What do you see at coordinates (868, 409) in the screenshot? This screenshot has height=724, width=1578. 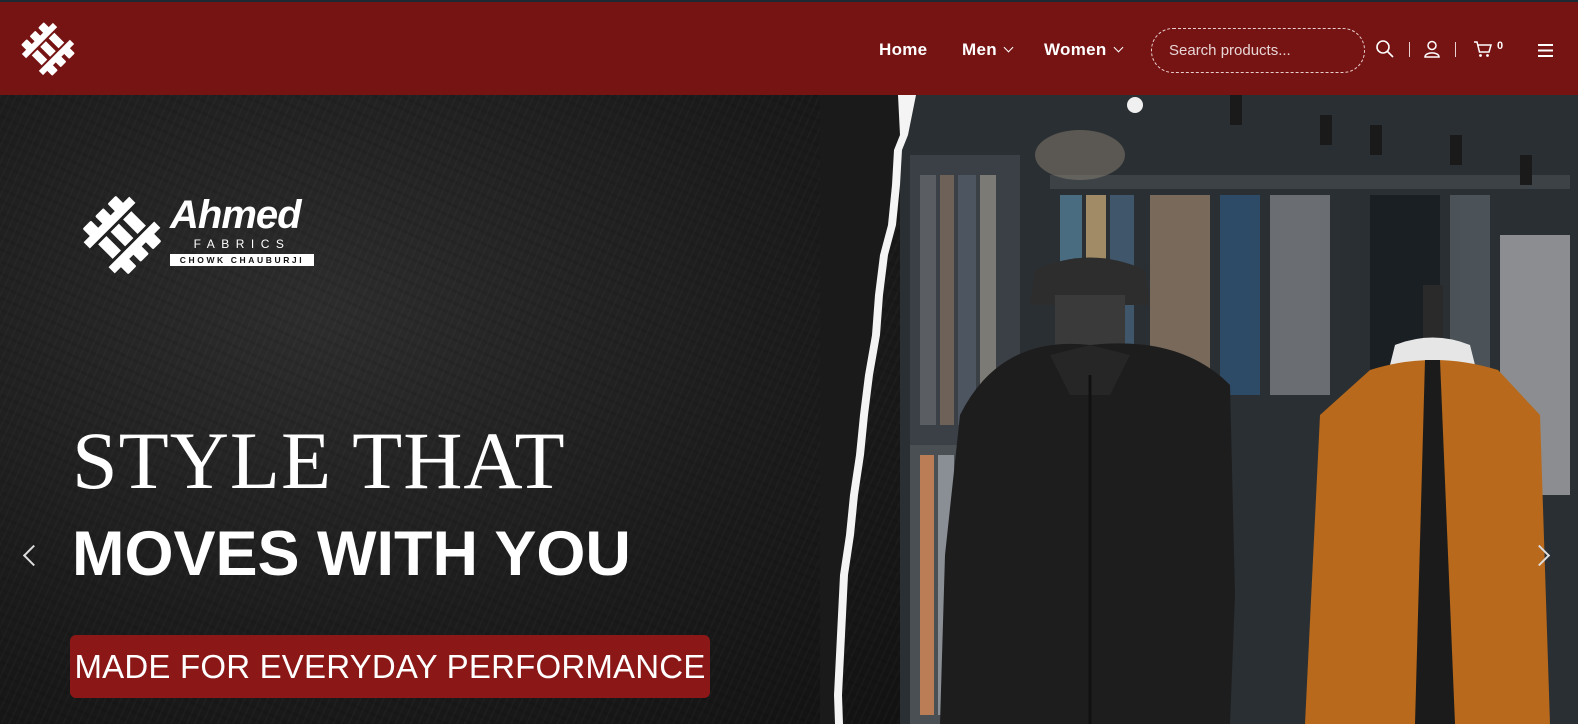 I see `torn-edge-divider` at bounding box center [868, 409].